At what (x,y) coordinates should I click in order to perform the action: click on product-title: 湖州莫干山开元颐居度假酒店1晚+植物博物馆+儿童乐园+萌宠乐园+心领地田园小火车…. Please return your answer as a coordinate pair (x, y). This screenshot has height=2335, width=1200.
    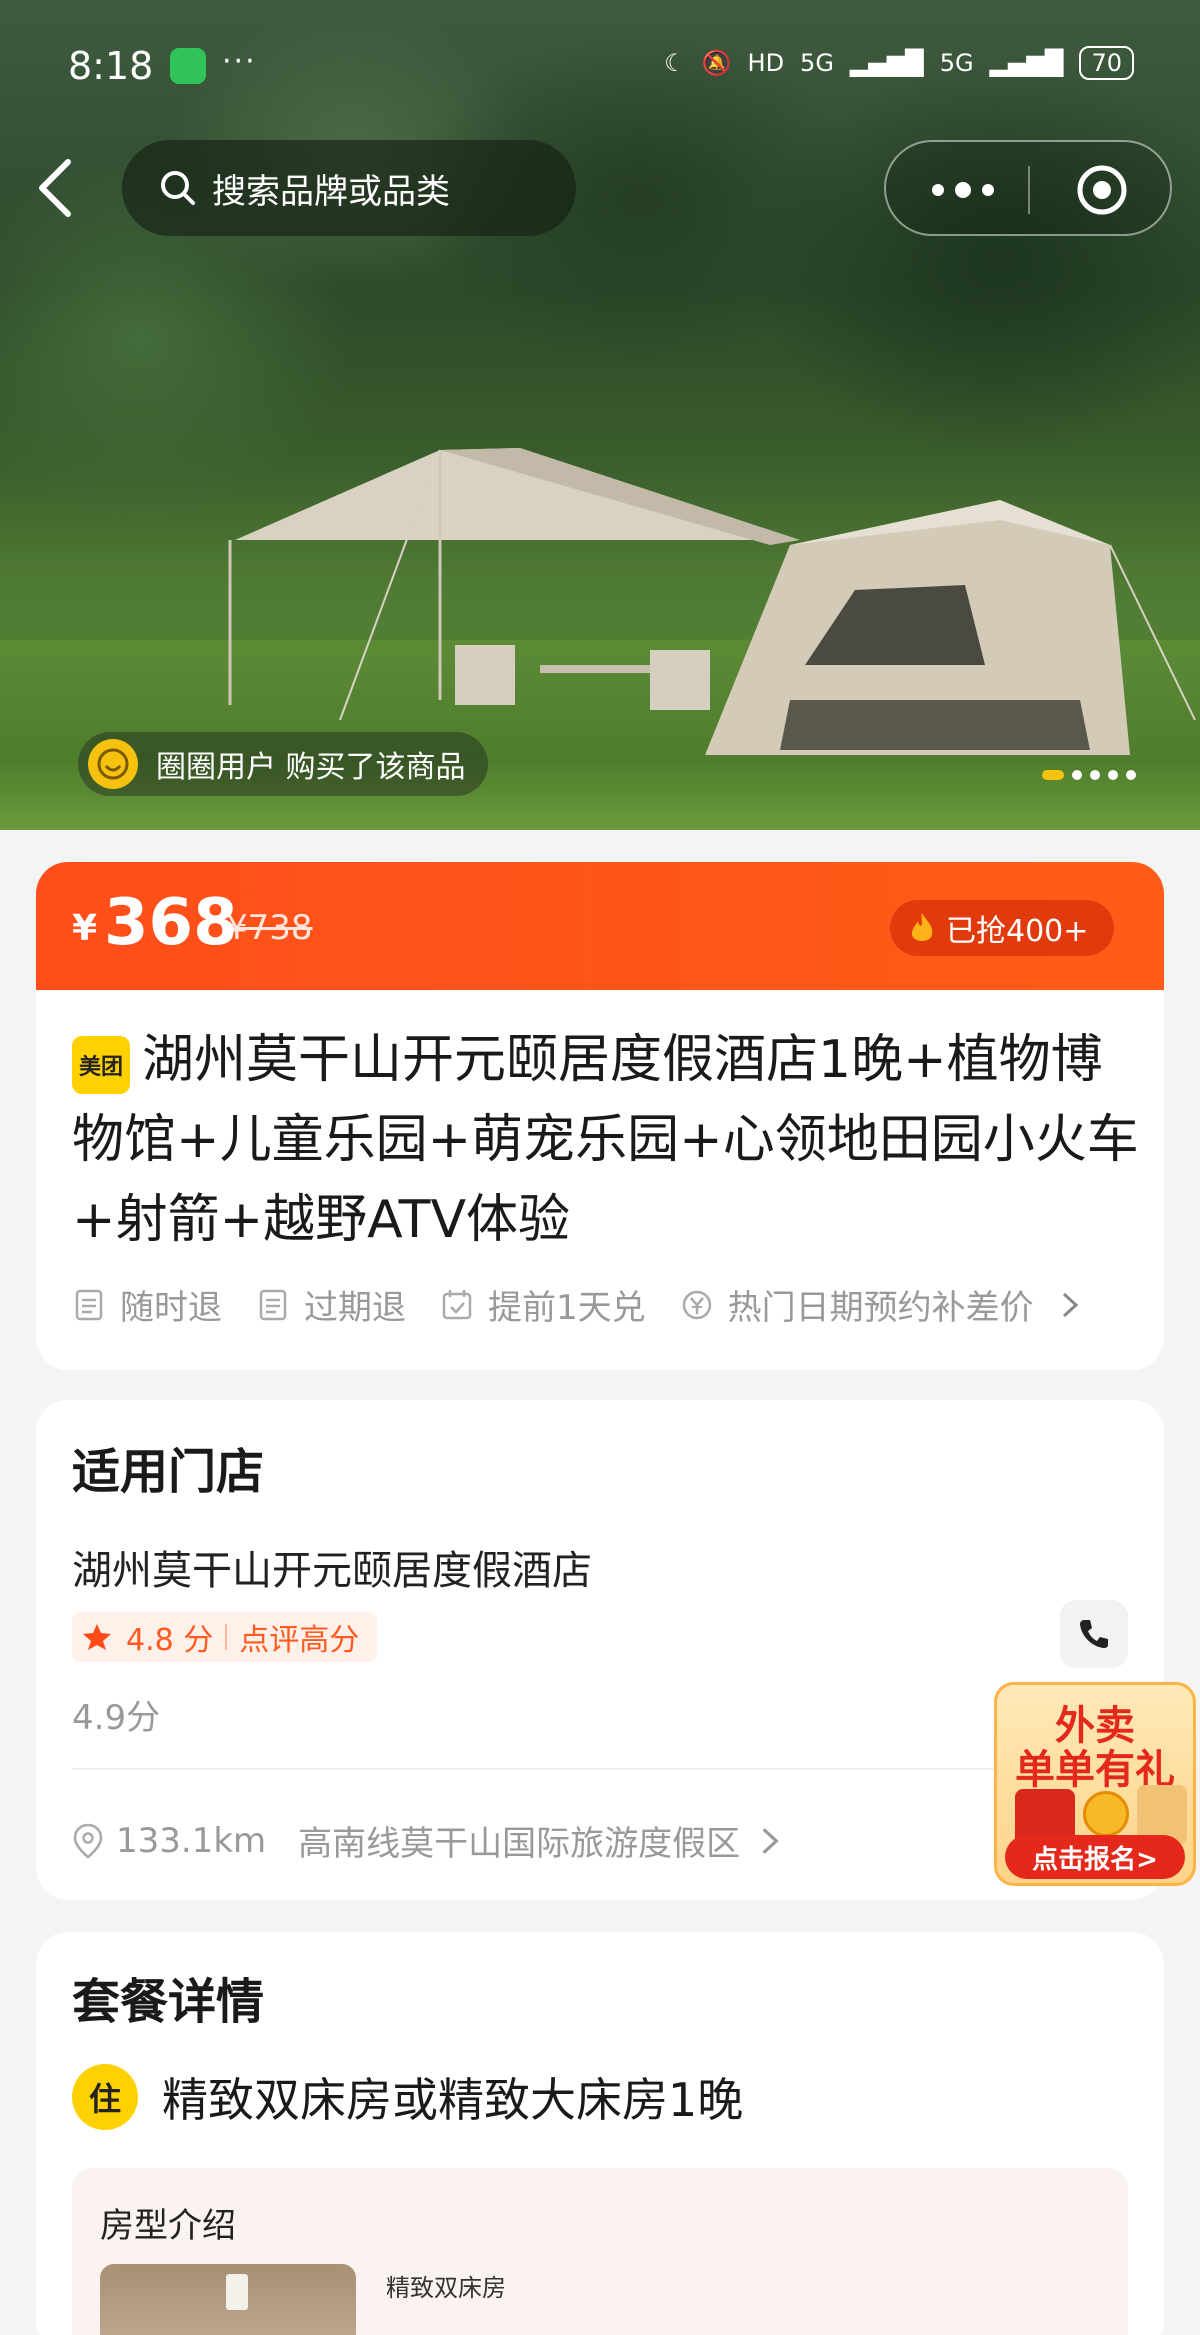
    Looking at the image, I should click on (605, 1140).